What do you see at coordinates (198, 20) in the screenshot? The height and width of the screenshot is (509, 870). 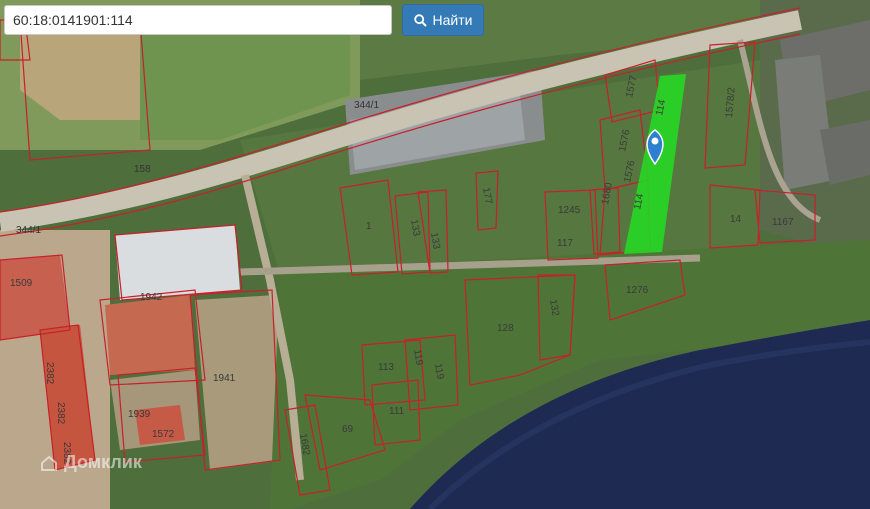 I see `search-input` at bounding box center [198, 20].